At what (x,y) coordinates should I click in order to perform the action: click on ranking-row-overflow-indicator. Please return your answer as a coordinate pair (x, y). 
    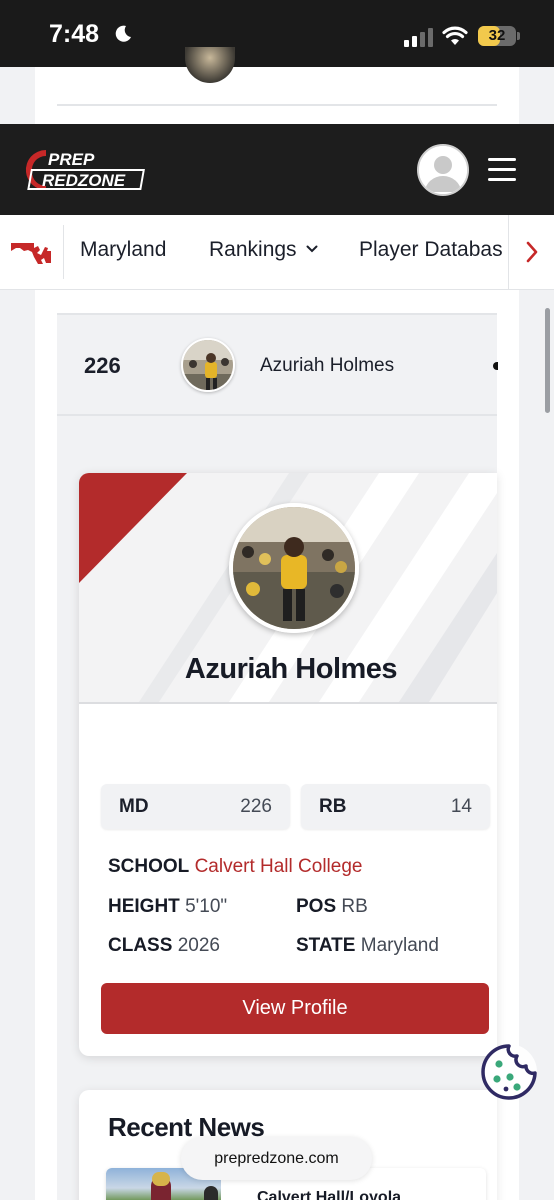
    Looking at the image, I should click on (495, 366).